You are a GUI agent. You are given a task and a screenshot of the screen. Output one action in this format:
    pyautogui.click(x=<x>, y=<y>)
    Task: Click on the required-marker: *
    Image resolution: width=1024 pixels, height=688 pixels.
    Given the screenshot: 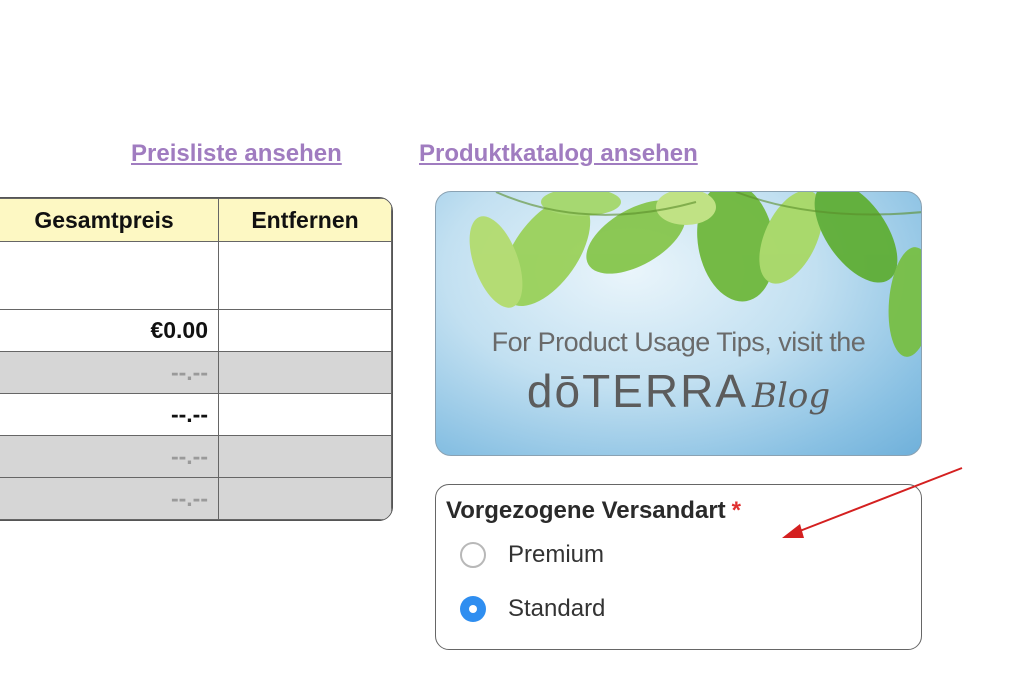 What is the action you would take?
    pyautogui.click(x=736, y=510)
    